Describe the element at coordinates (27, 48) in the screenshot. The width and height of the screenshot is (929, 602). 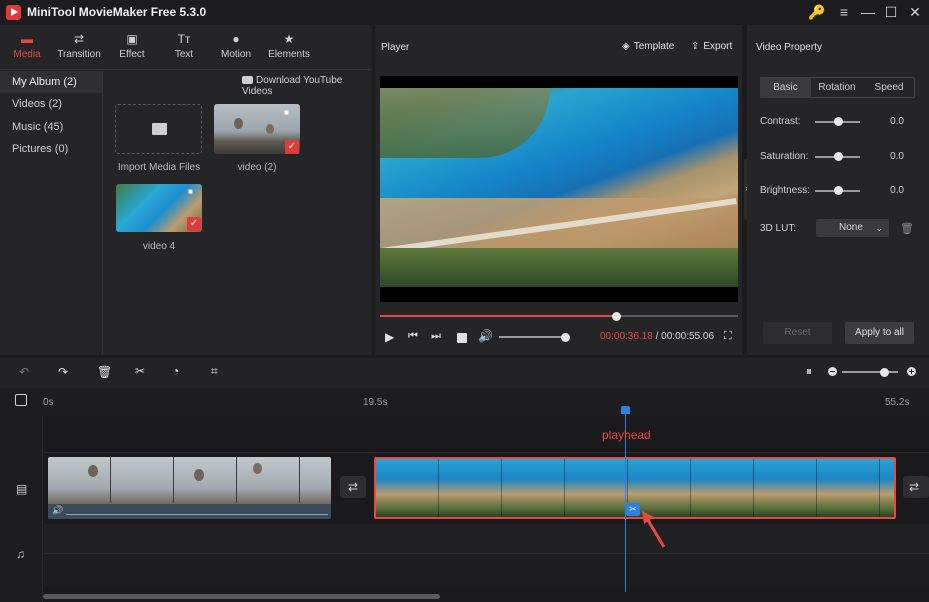
I see `tab-media: ▬ Media` at that location.